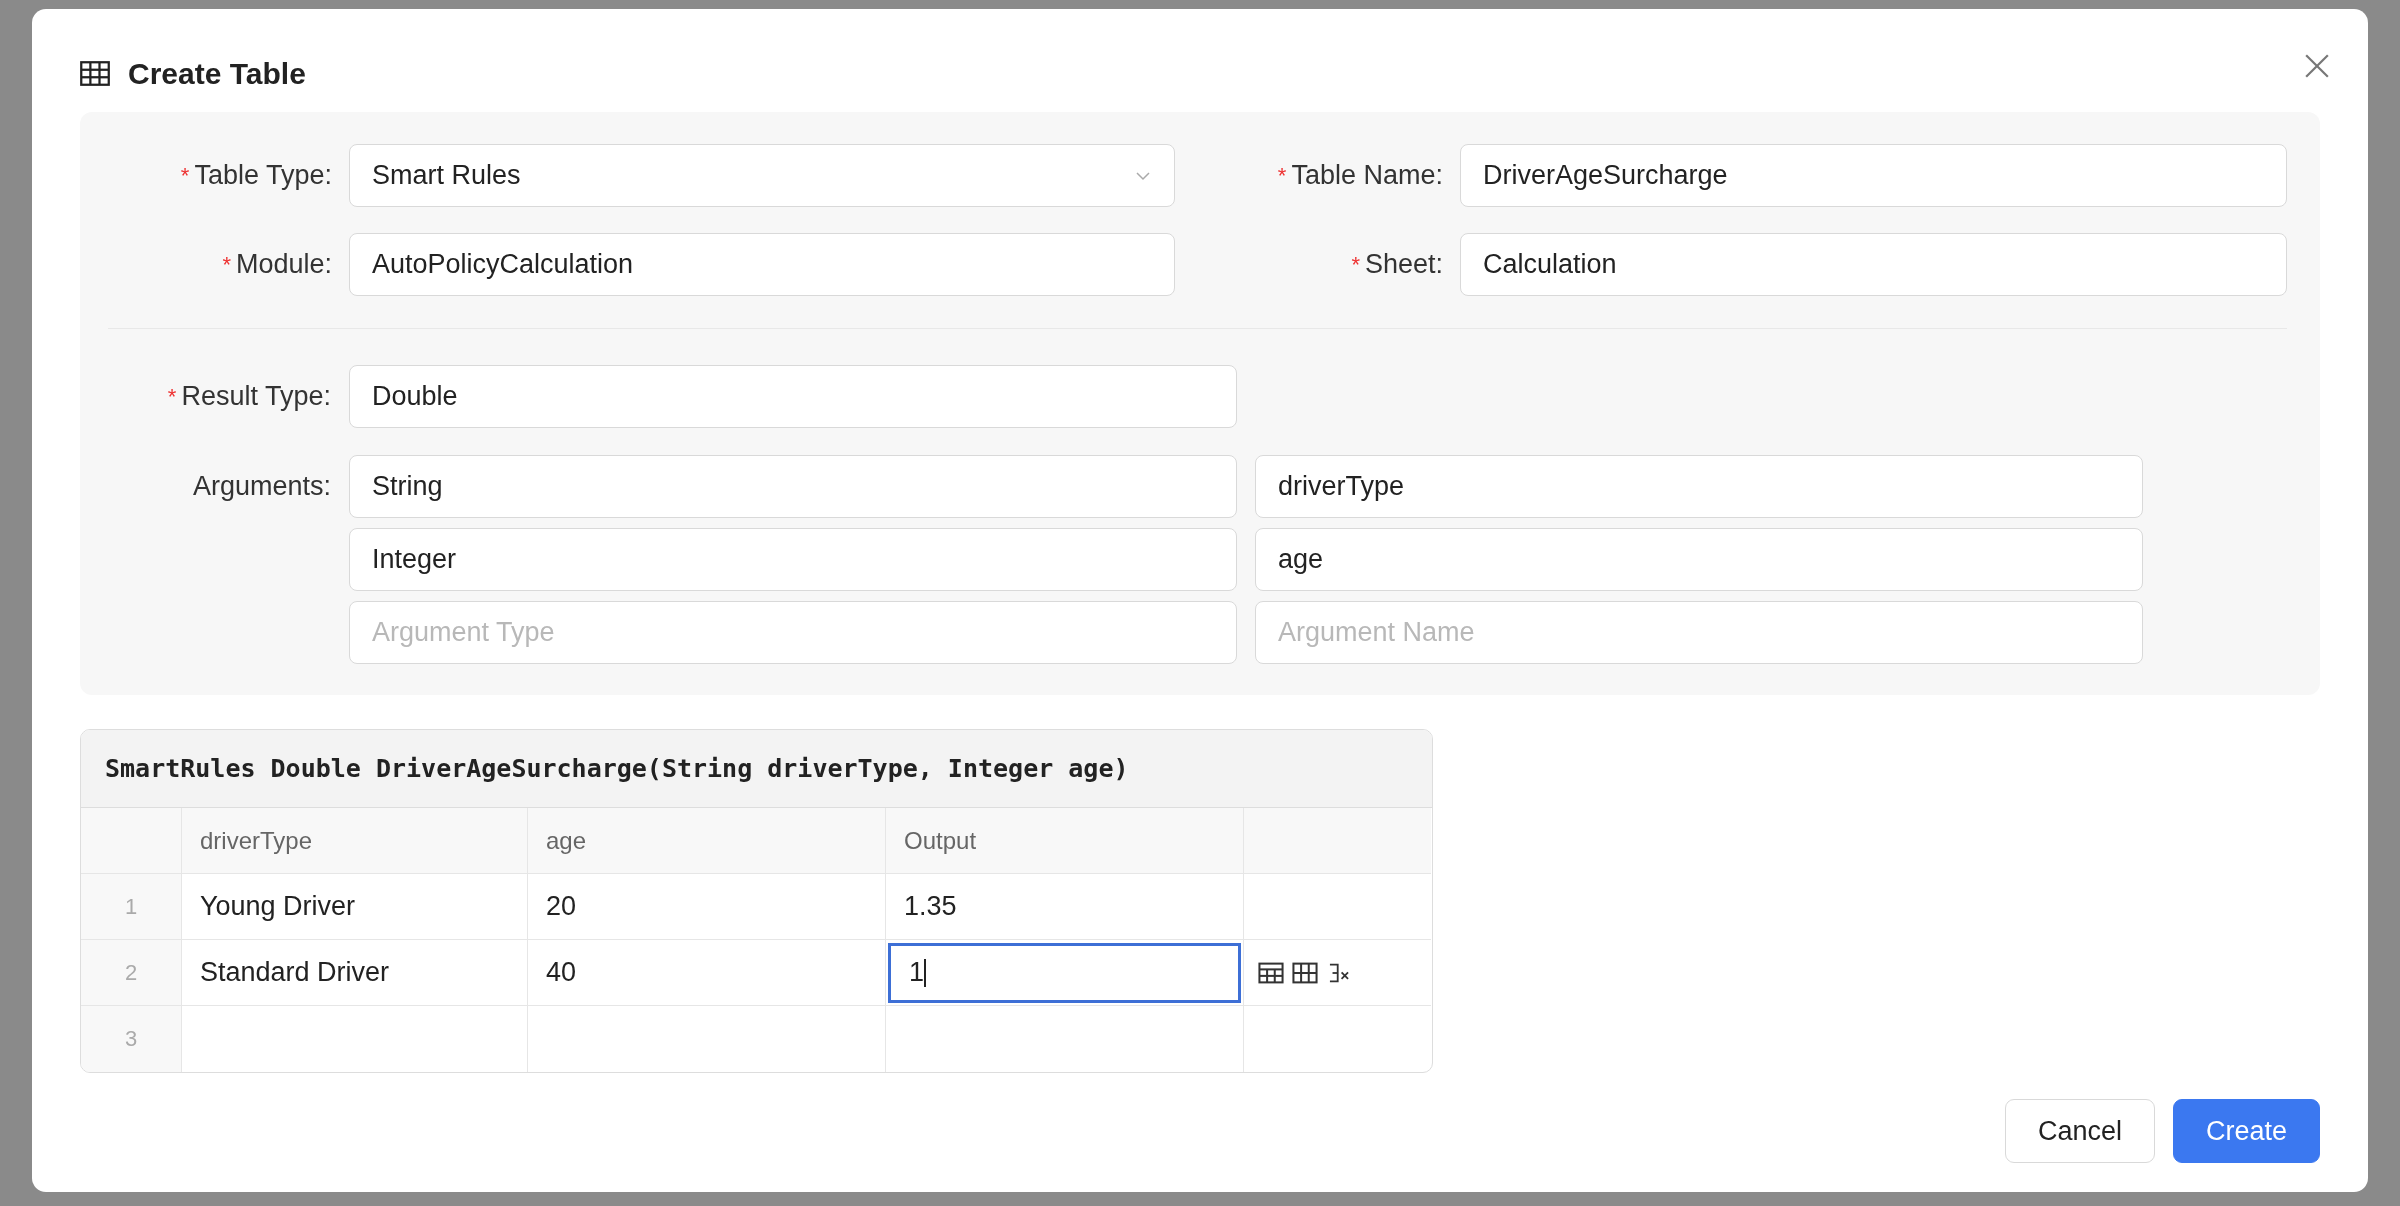  I want to click on input-field: DriverAgeSurcharge, so click(1873, 175).